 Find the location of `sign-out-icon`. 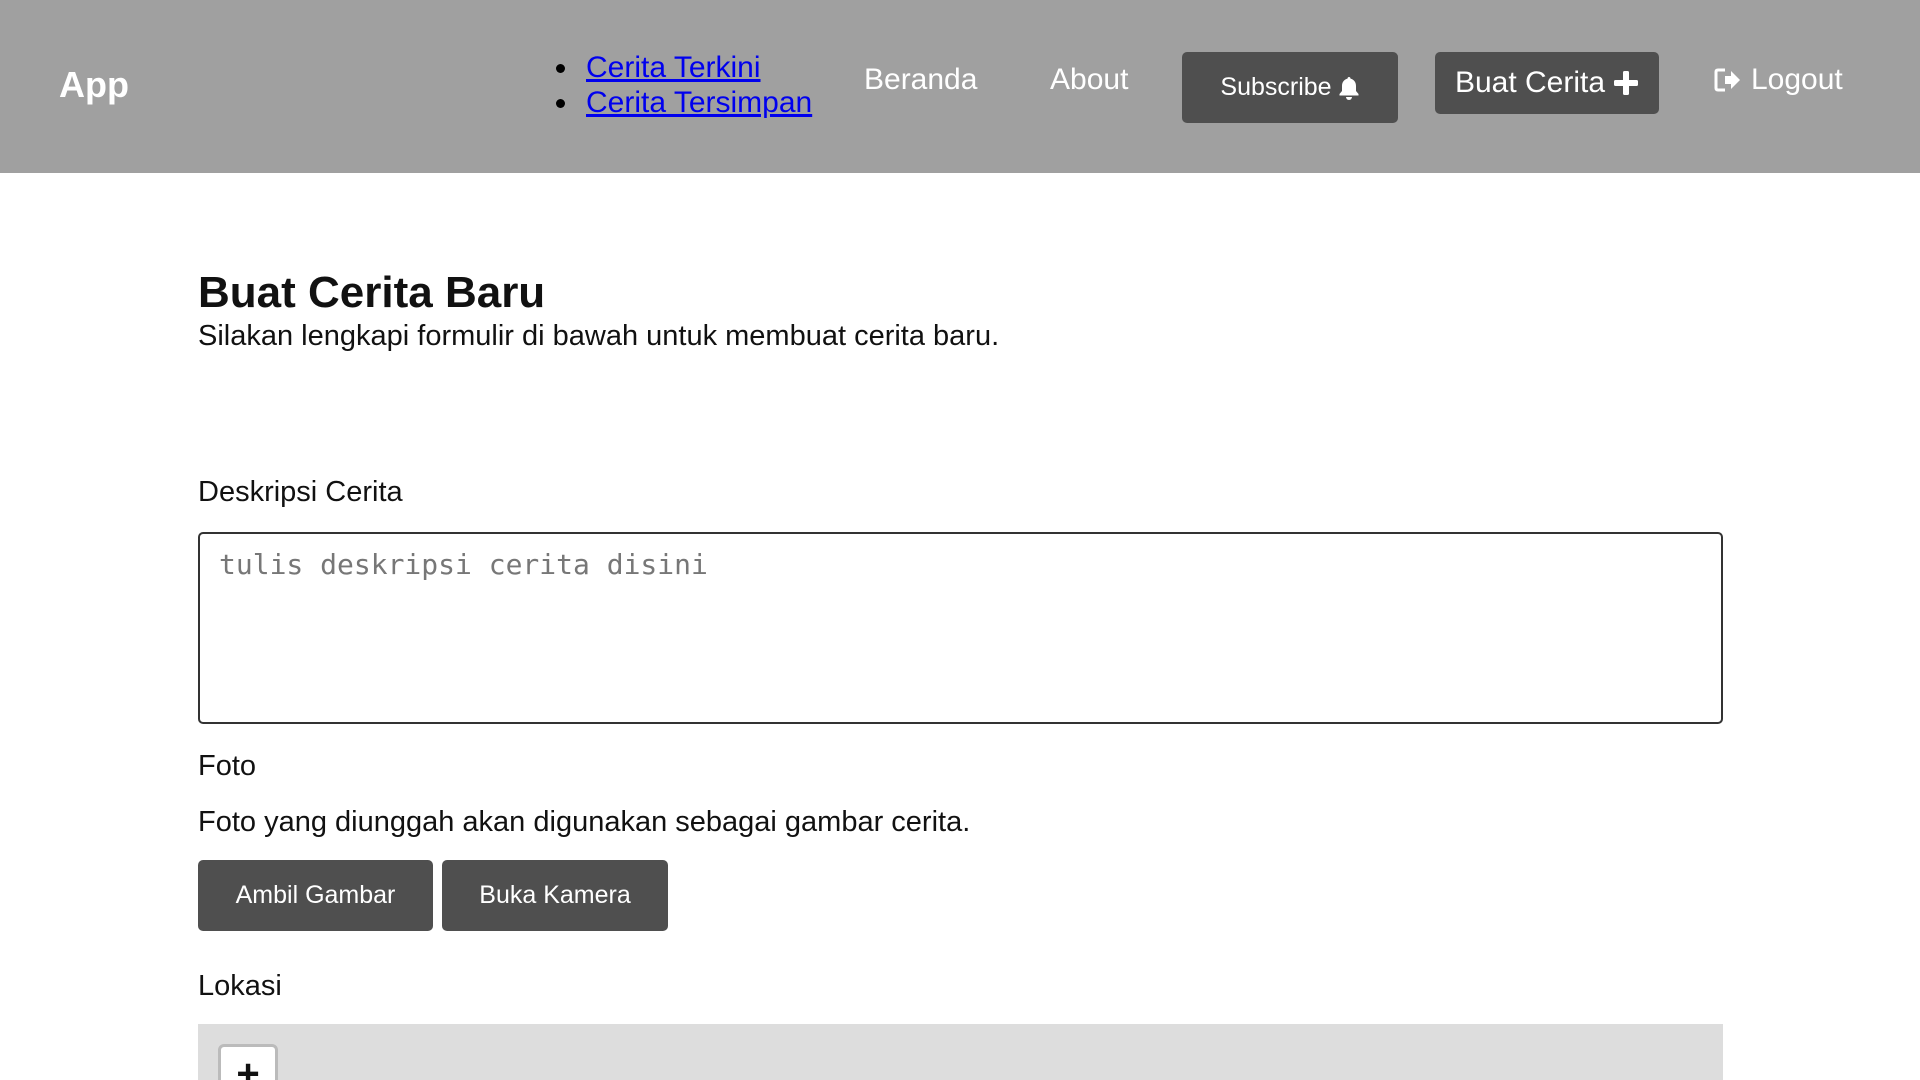

sign-out-icon is located at coordinates (1727, 80).